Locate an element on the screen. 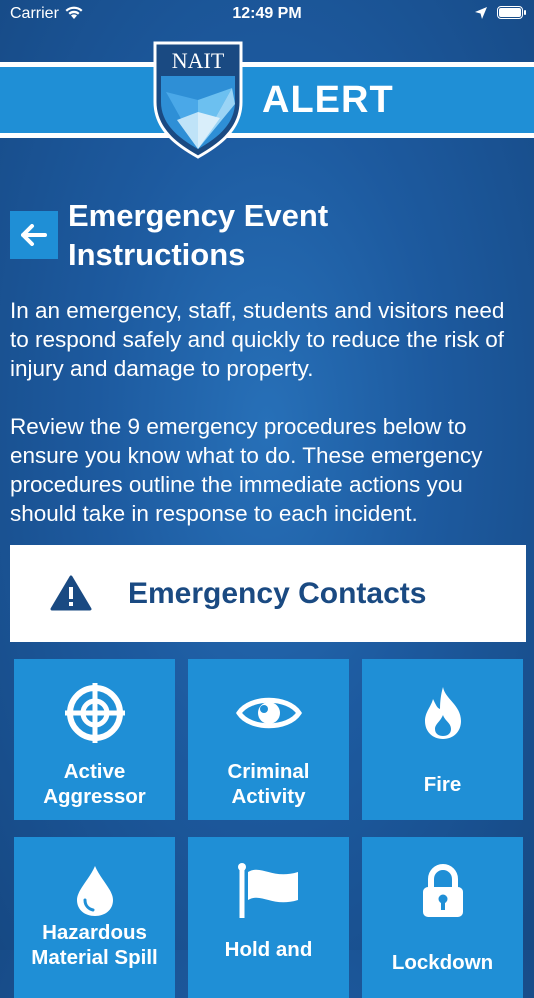  back-button is located at coordinates (34, 235).